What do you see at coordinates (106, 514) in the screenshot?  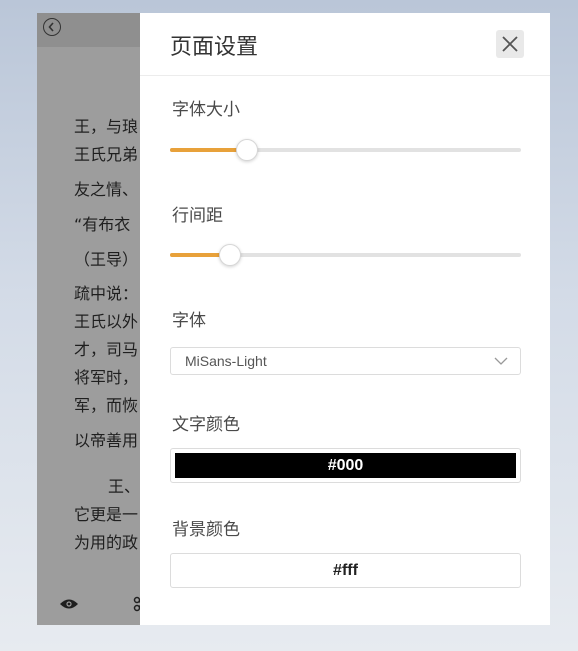 I see `text-line: 它更是一` at bounding box center [106, 514].